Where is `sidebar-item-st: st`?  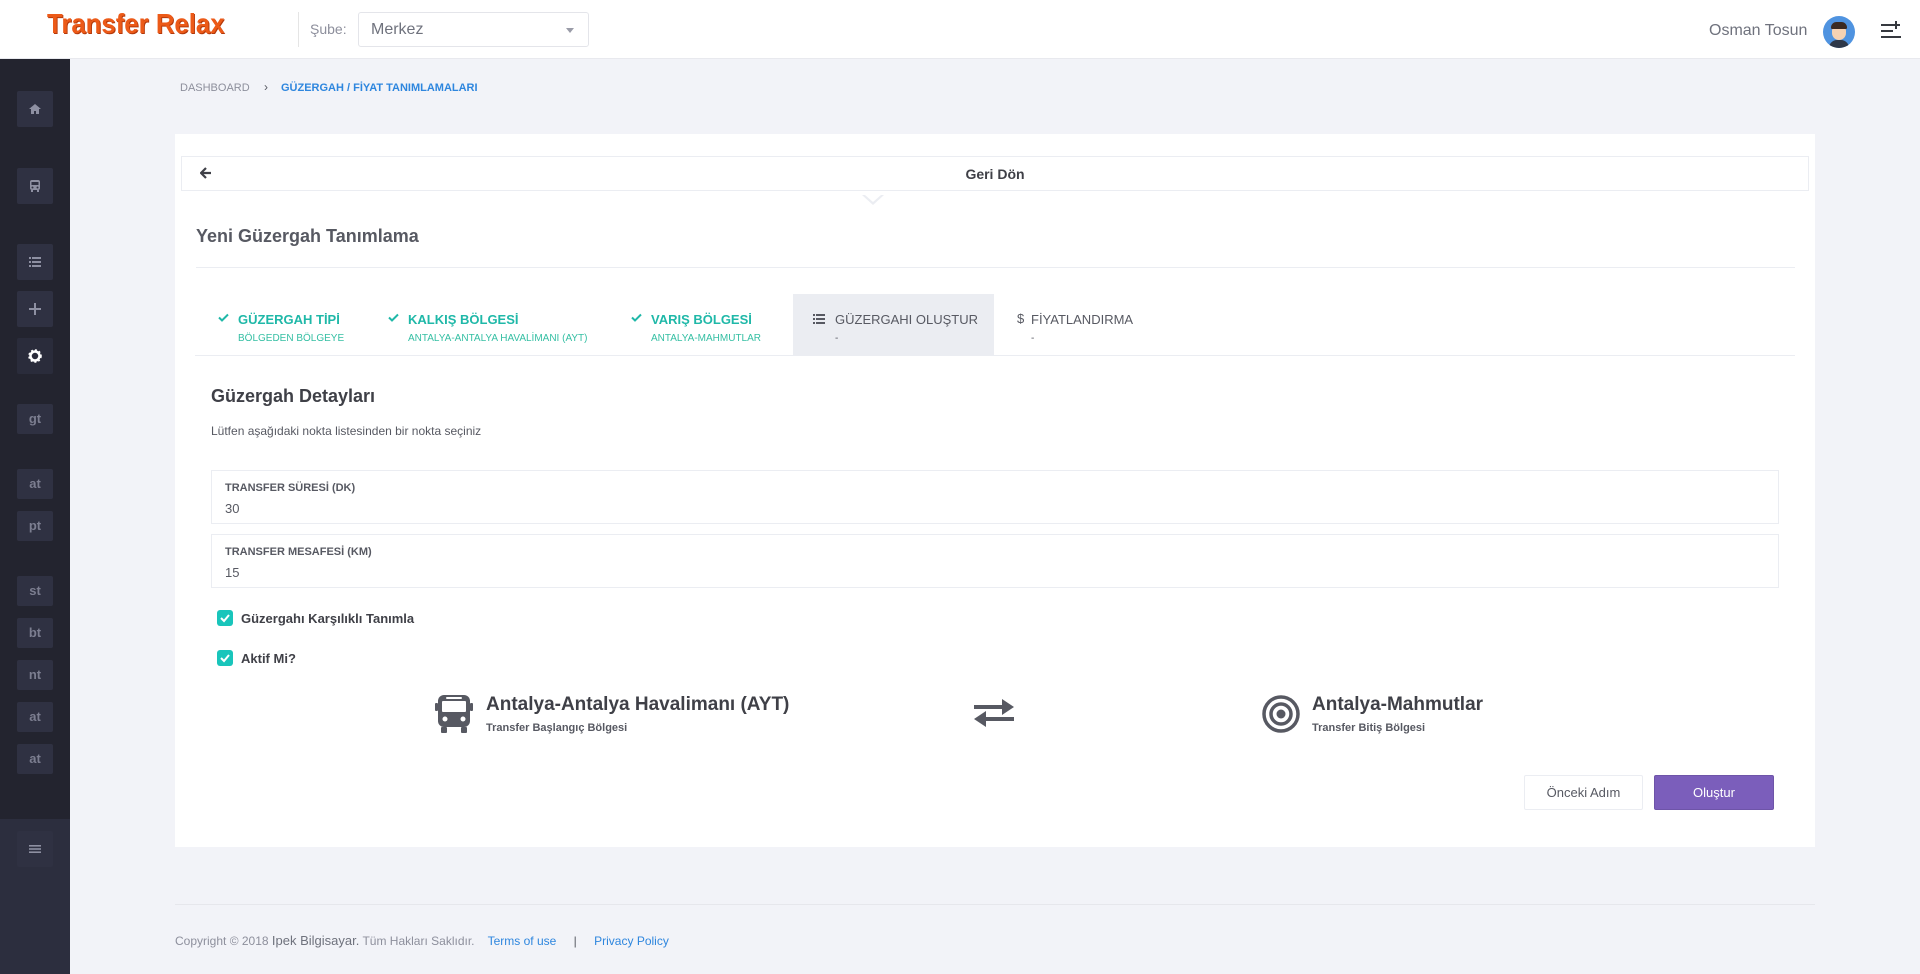 sidebar-item-st: st is located at coordinates (35, 591).